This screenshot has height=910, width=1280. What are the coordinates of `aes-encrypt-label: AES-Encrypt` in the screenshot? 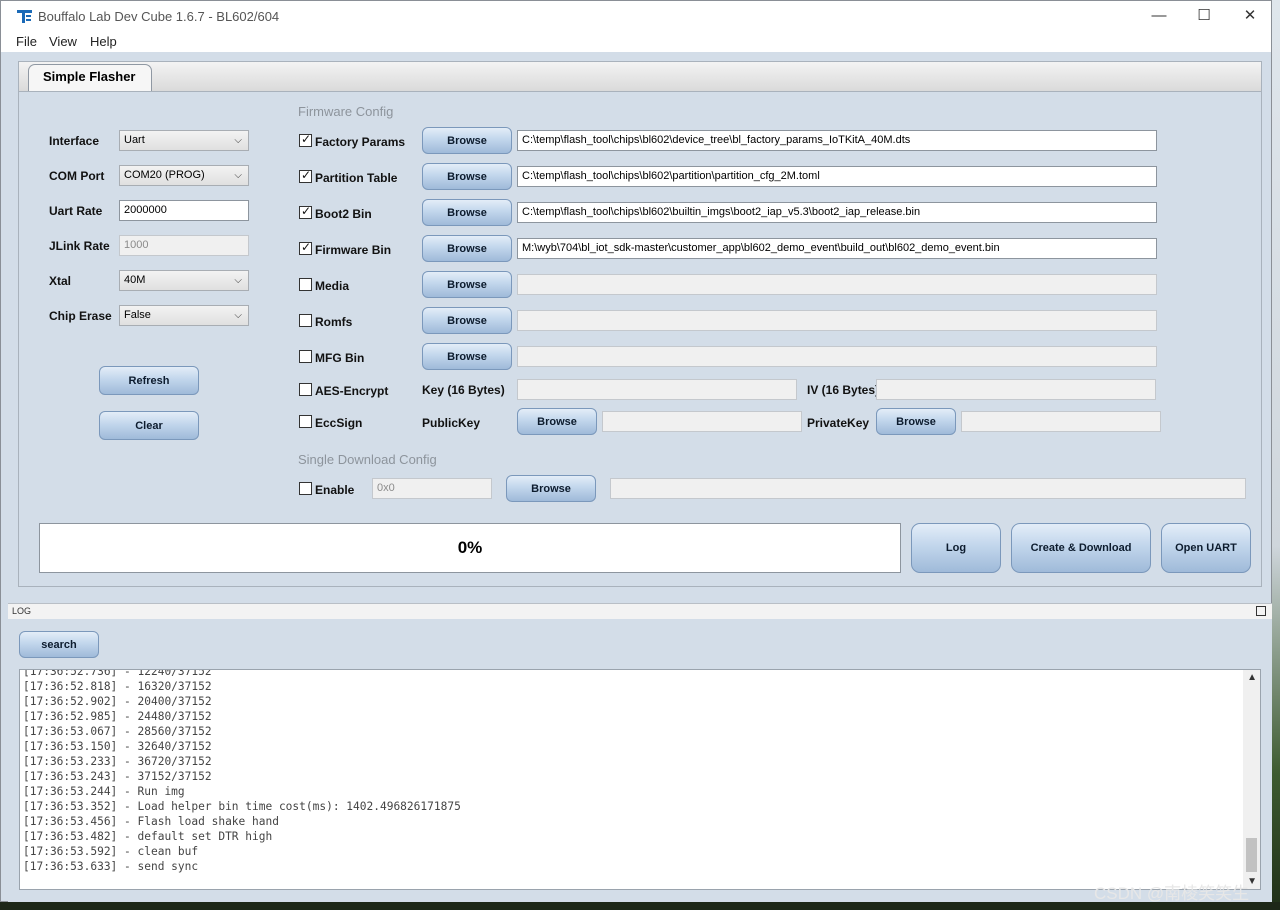 It's located at (352, 391).